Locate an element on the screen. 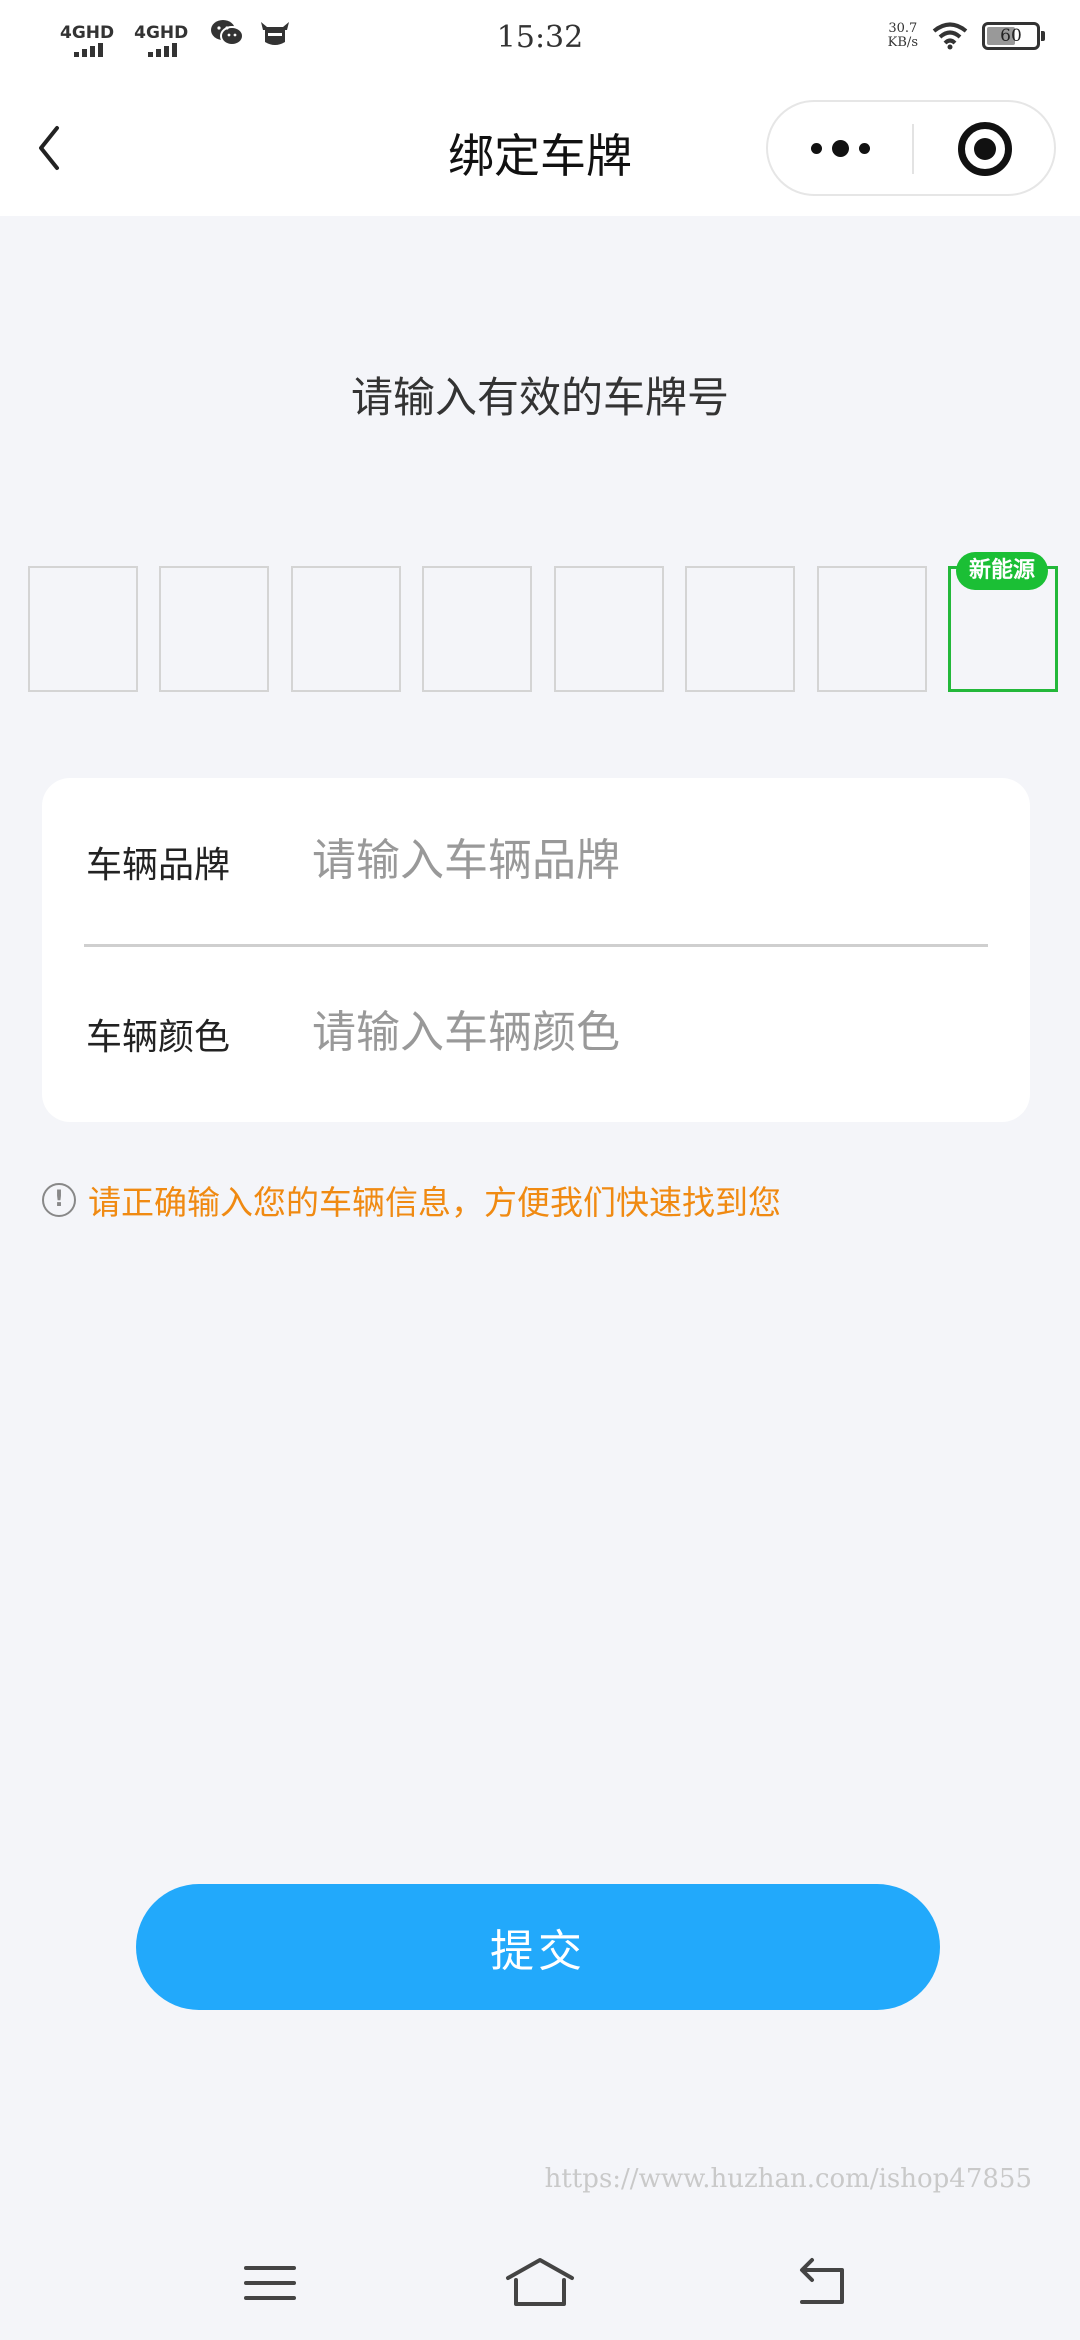 This screenshot has width=1080, height=2340. battery-icon: 60 is located at coordinates (1013, 36).